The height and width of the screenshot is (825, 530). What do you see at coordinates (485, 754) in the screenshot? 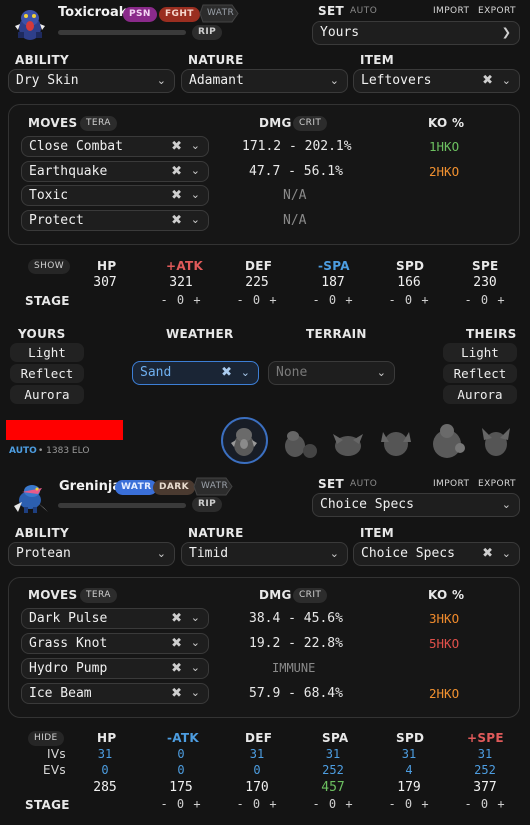
I see `iv-spe: 31` at bounding box center [485, 754].